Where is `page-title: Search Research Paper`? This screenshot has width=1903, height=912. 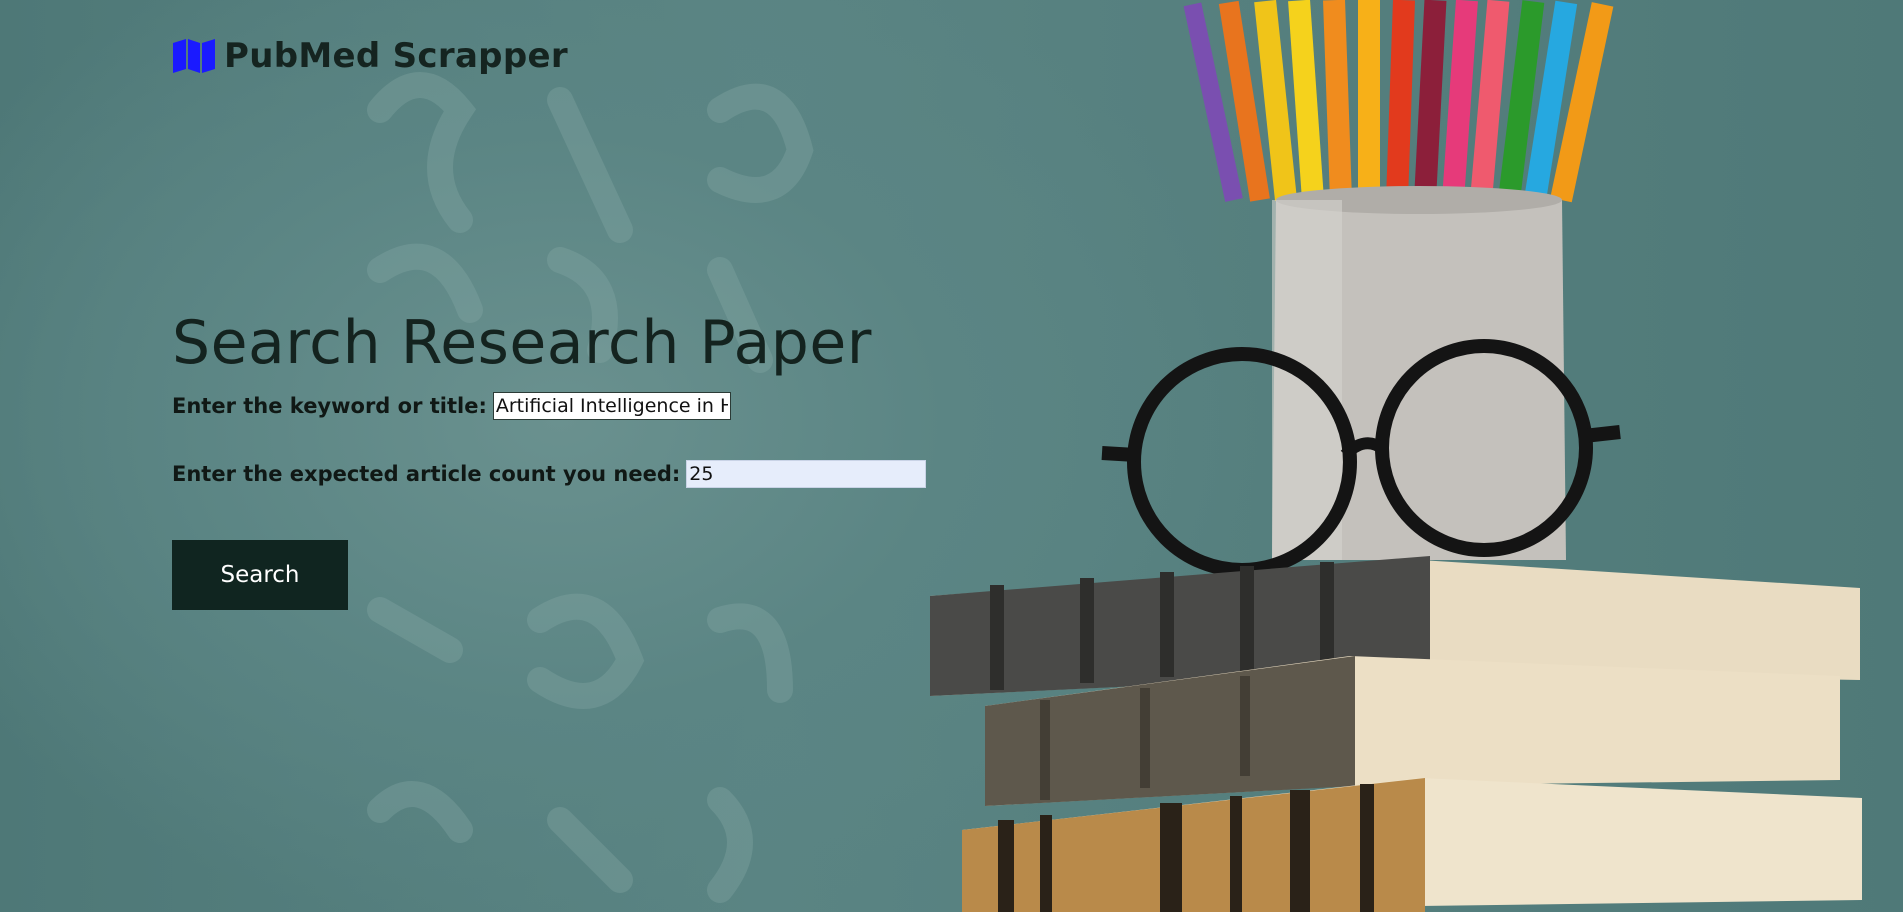 page-title: Search Research Paper is located at coordinates (522, 343).